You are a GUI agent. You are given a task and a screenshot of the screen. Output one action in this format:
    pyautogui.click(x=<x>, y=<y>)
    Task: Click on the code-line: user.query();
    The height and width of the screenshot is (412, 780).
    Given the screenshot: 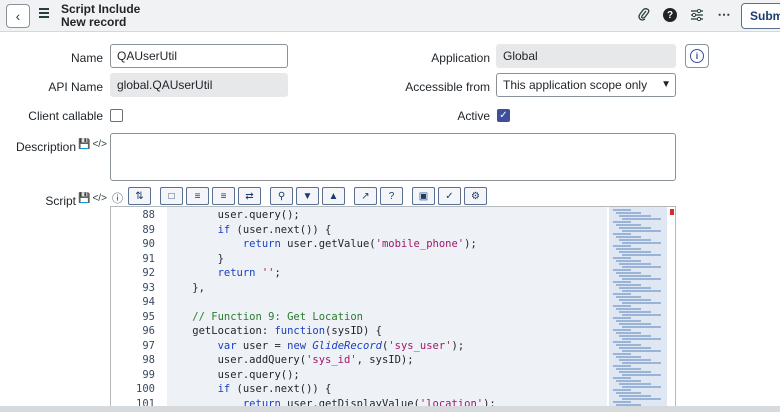 What is the action you would take?
    pyautogui.click(x=233, y=374)
    